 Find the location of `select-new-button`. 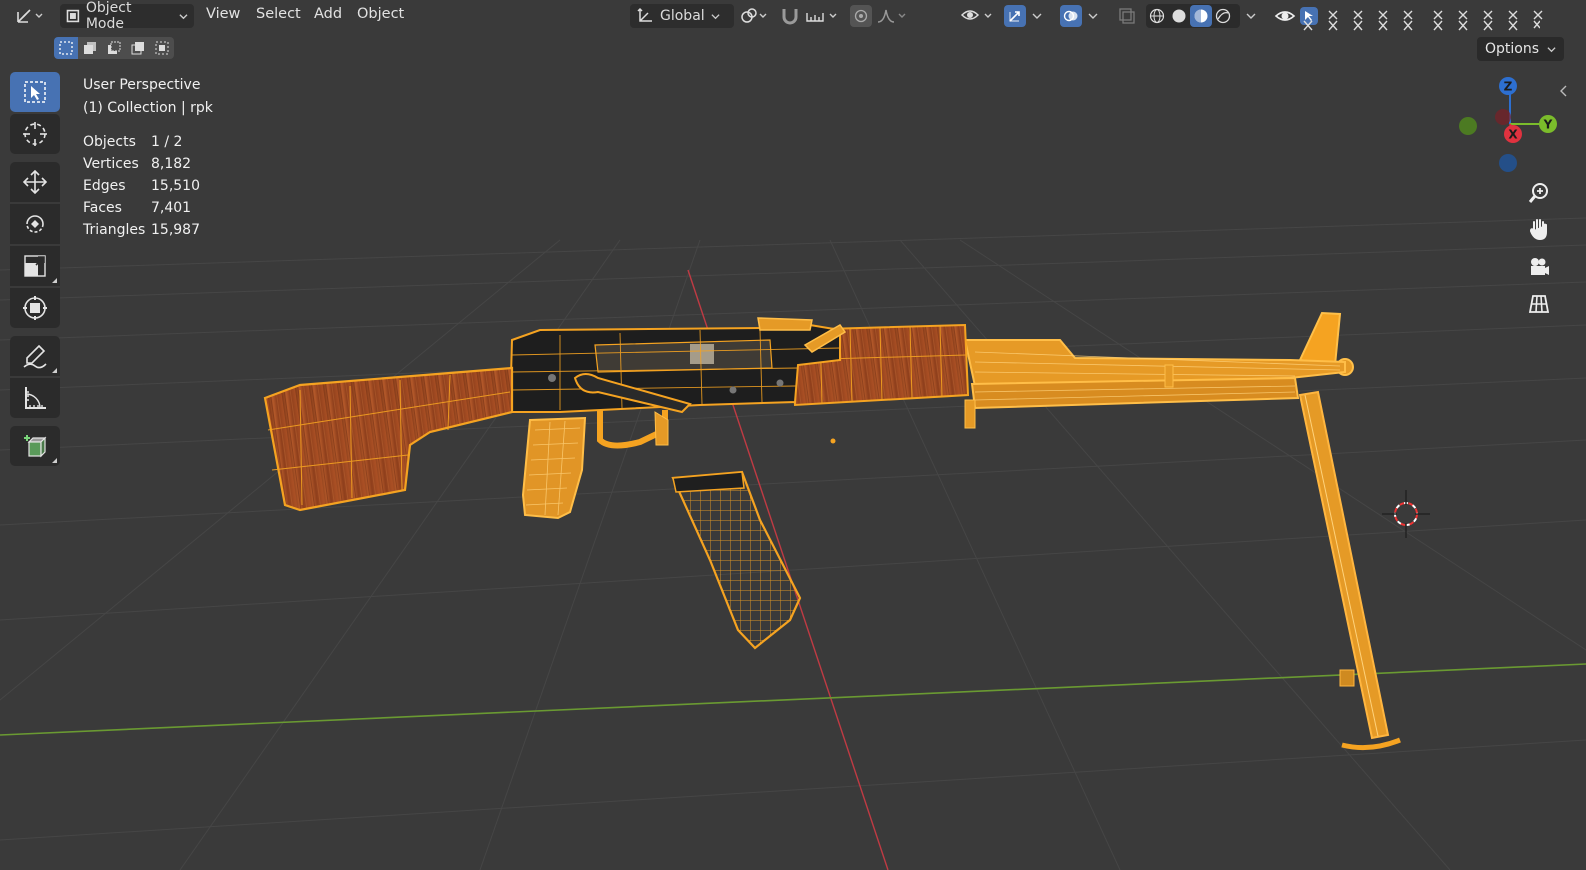

select-new-button is located at coordinates (66, 48).